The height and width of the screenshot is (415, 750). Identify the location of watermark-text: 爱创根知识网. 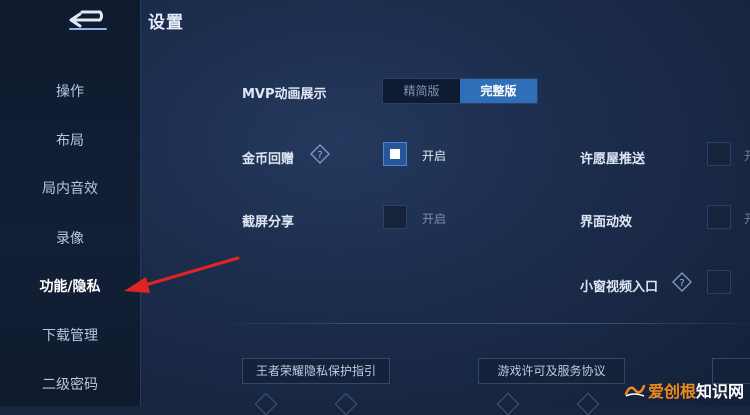
(695, 391).